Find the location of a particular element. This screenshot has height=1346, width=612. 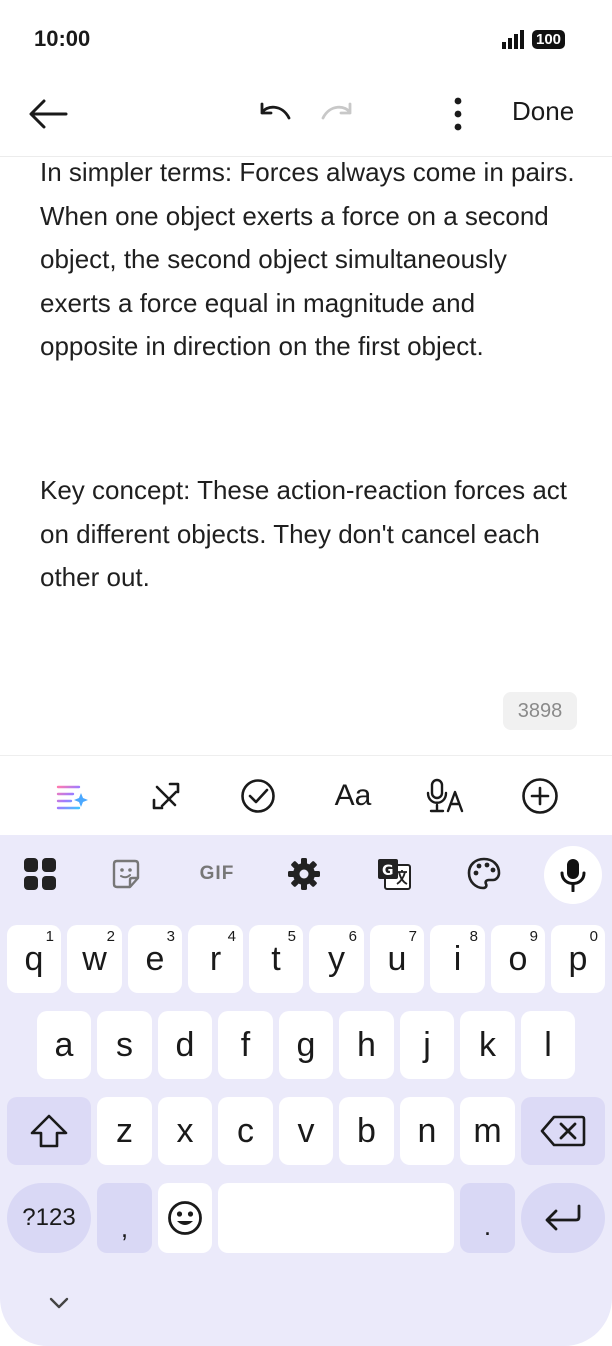

key-t: t5 is located at coordinates (276, 959).